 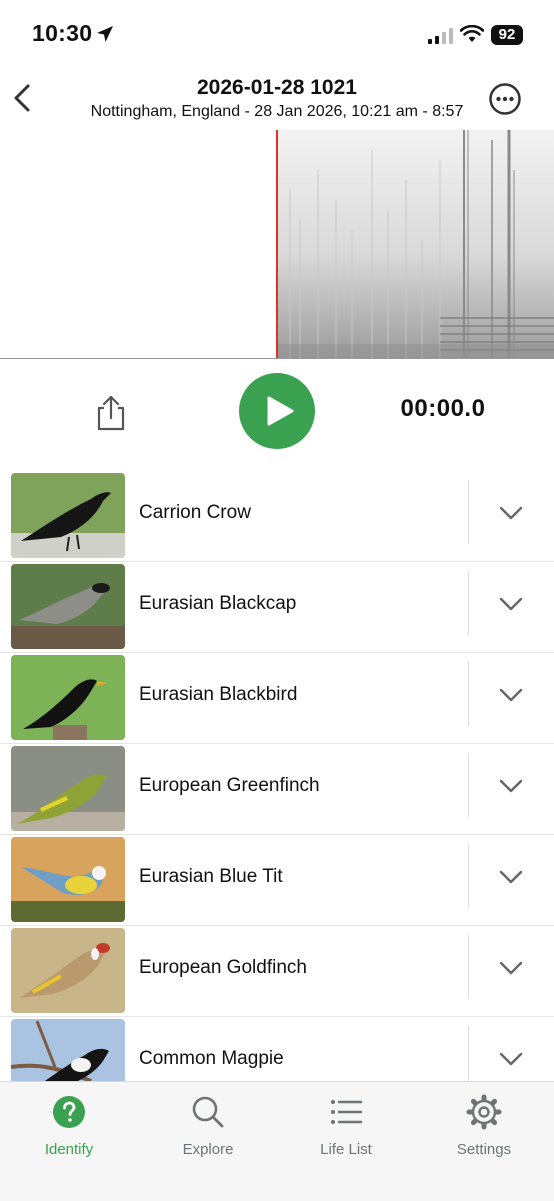 I want to click on species-name: European Goldfinch, so click(x=223, y=967).